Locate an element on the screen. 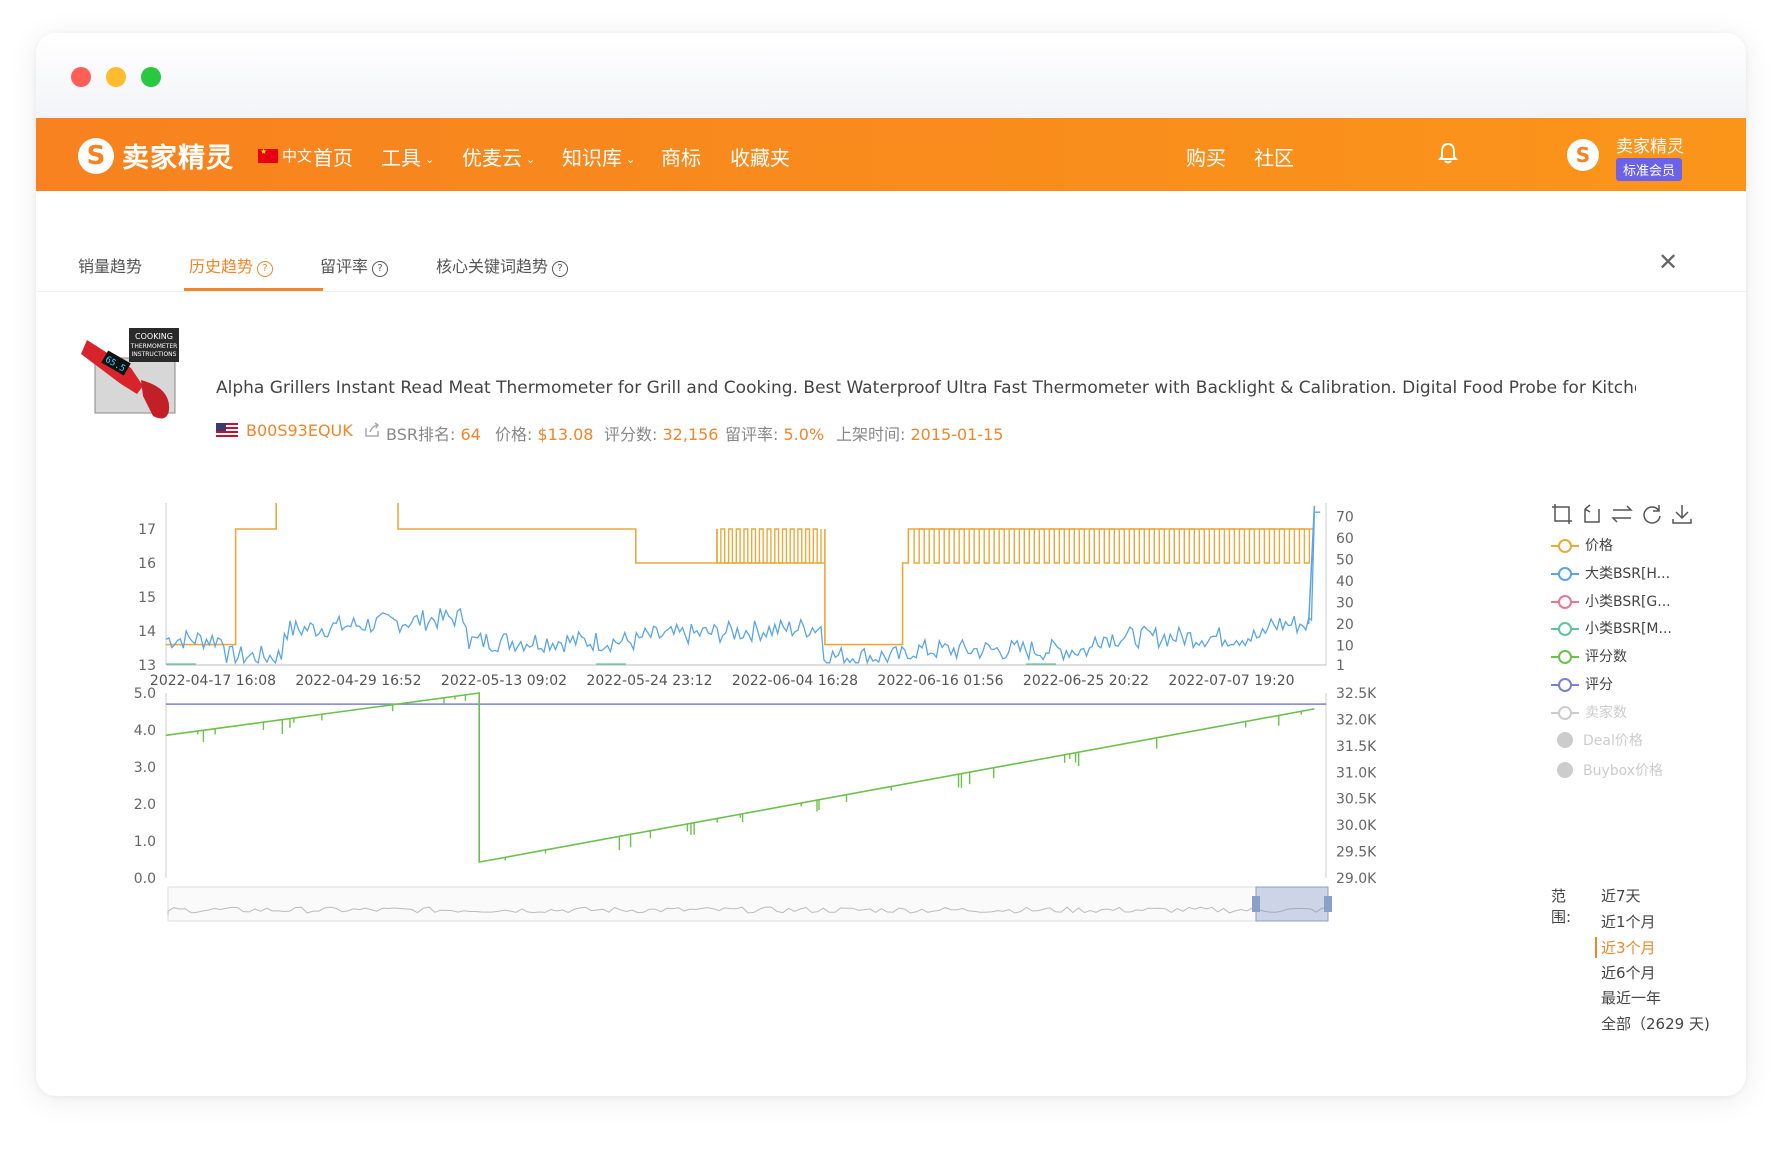 The width and height of the screenshot is (1776, 1150). legend-buybox-price: Buybox价格 is located at coordinates (1607, 770).